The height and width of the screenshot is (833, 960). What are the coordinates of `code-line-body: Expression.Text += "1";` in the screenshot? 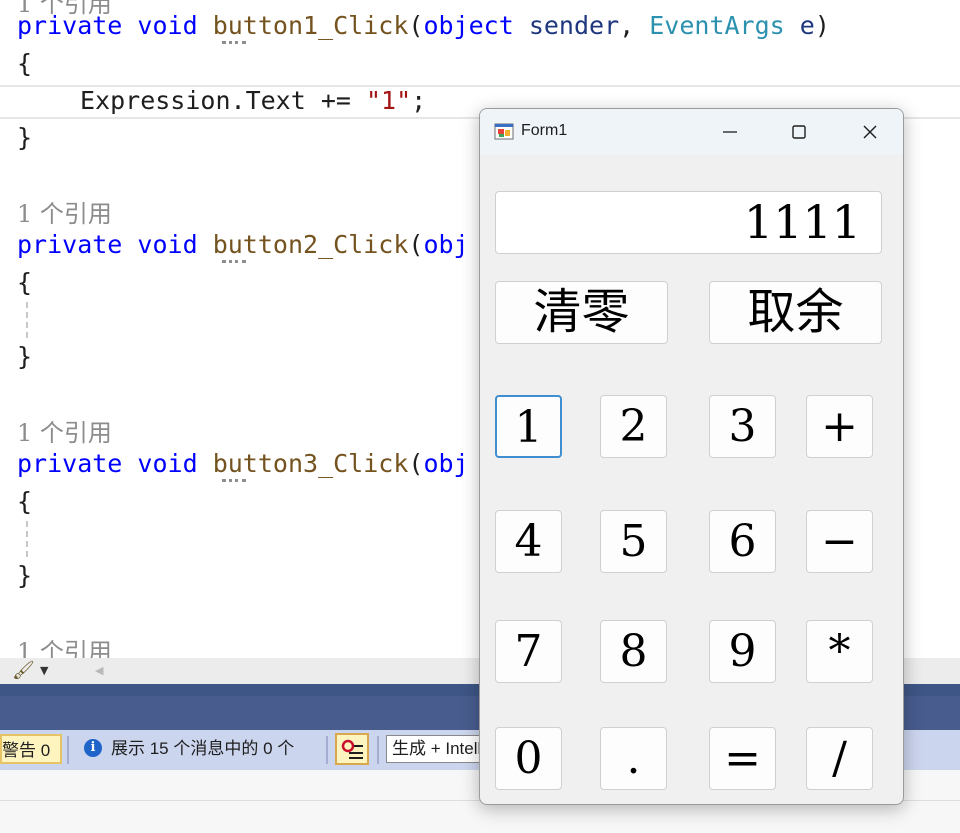 It's located at (253, 101).